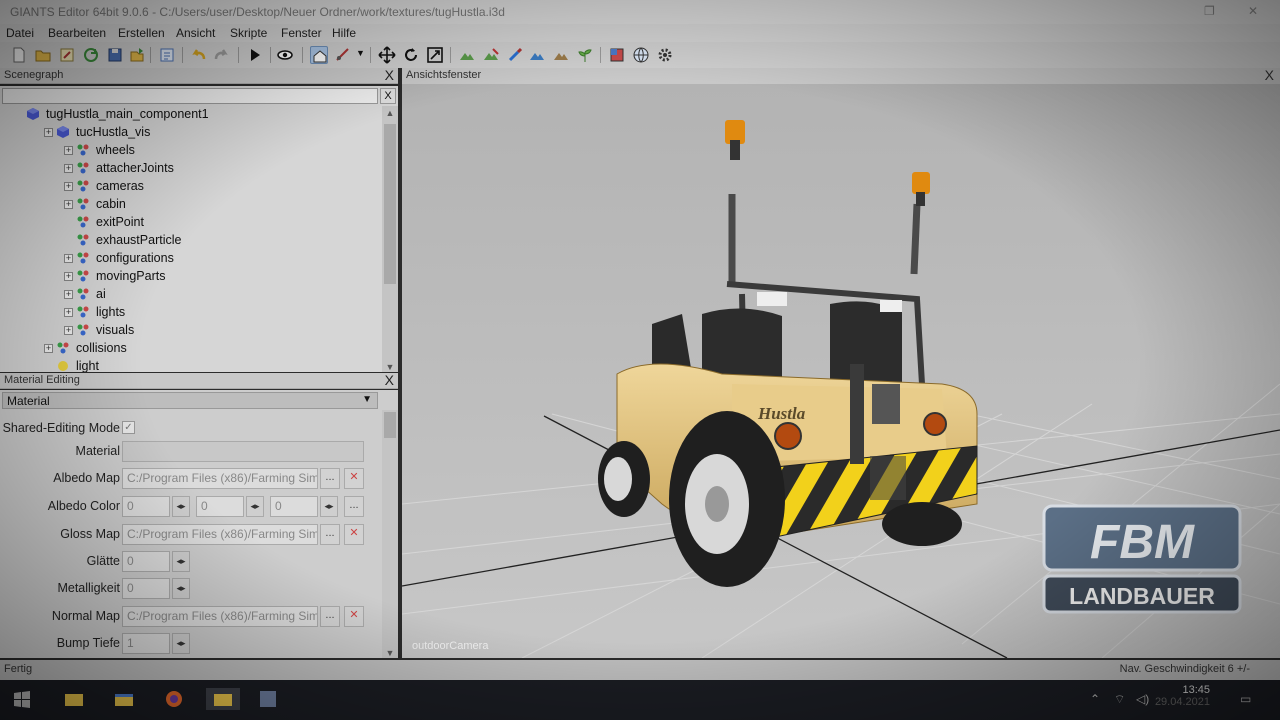  Describe the element at coordinates (146, 643) in the screenshot. I see `bump-input: 1` at that location.